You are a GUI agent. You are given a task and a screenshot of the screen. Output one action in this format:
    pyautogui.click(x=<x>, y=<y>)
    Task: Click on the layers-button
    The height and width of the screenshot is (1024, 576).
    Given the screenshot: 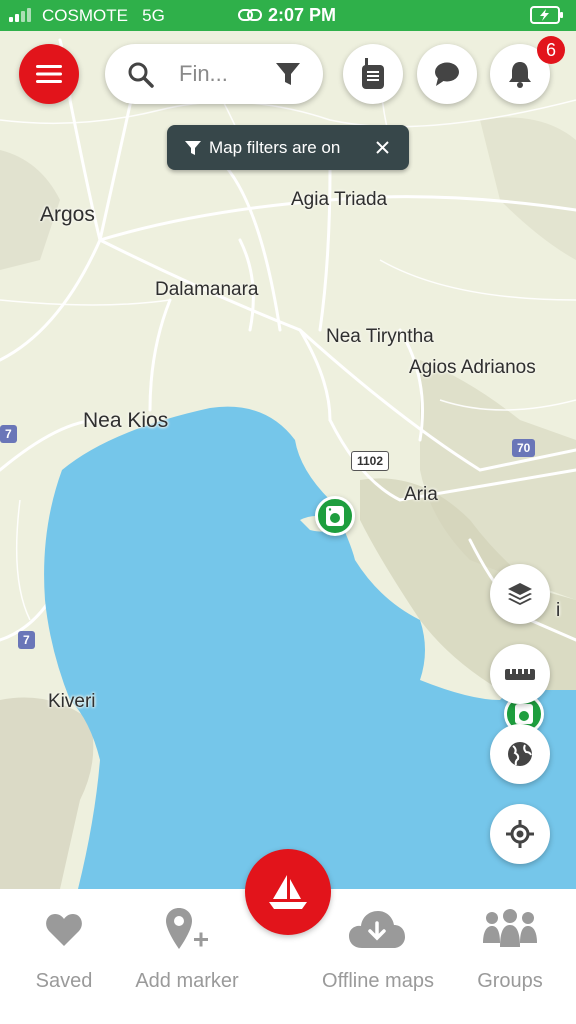 What is the action you would take?
    pyautogui.click(x=520, y=594)
    